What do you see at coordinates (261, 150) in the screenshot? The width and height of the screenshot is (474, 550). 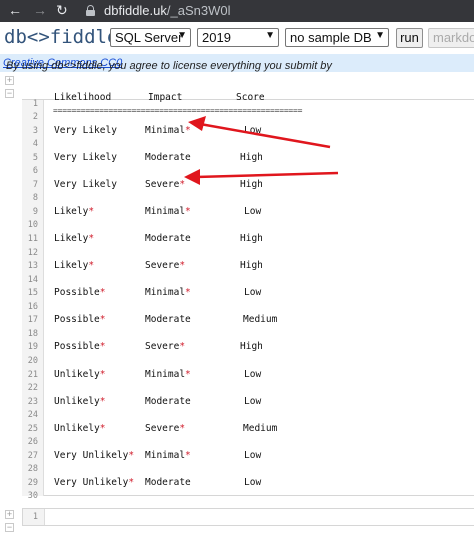 I see `annotation-arrows` at bounding box center [261, 150].